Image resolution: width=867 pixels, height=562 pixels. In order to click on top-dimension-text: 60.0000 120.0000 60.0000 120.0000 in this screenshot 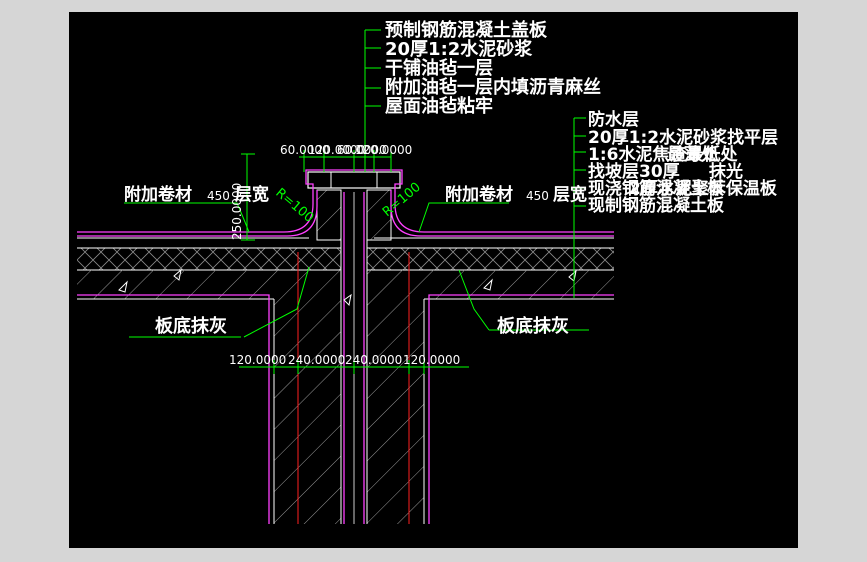, I will do `click(346, 150)`.